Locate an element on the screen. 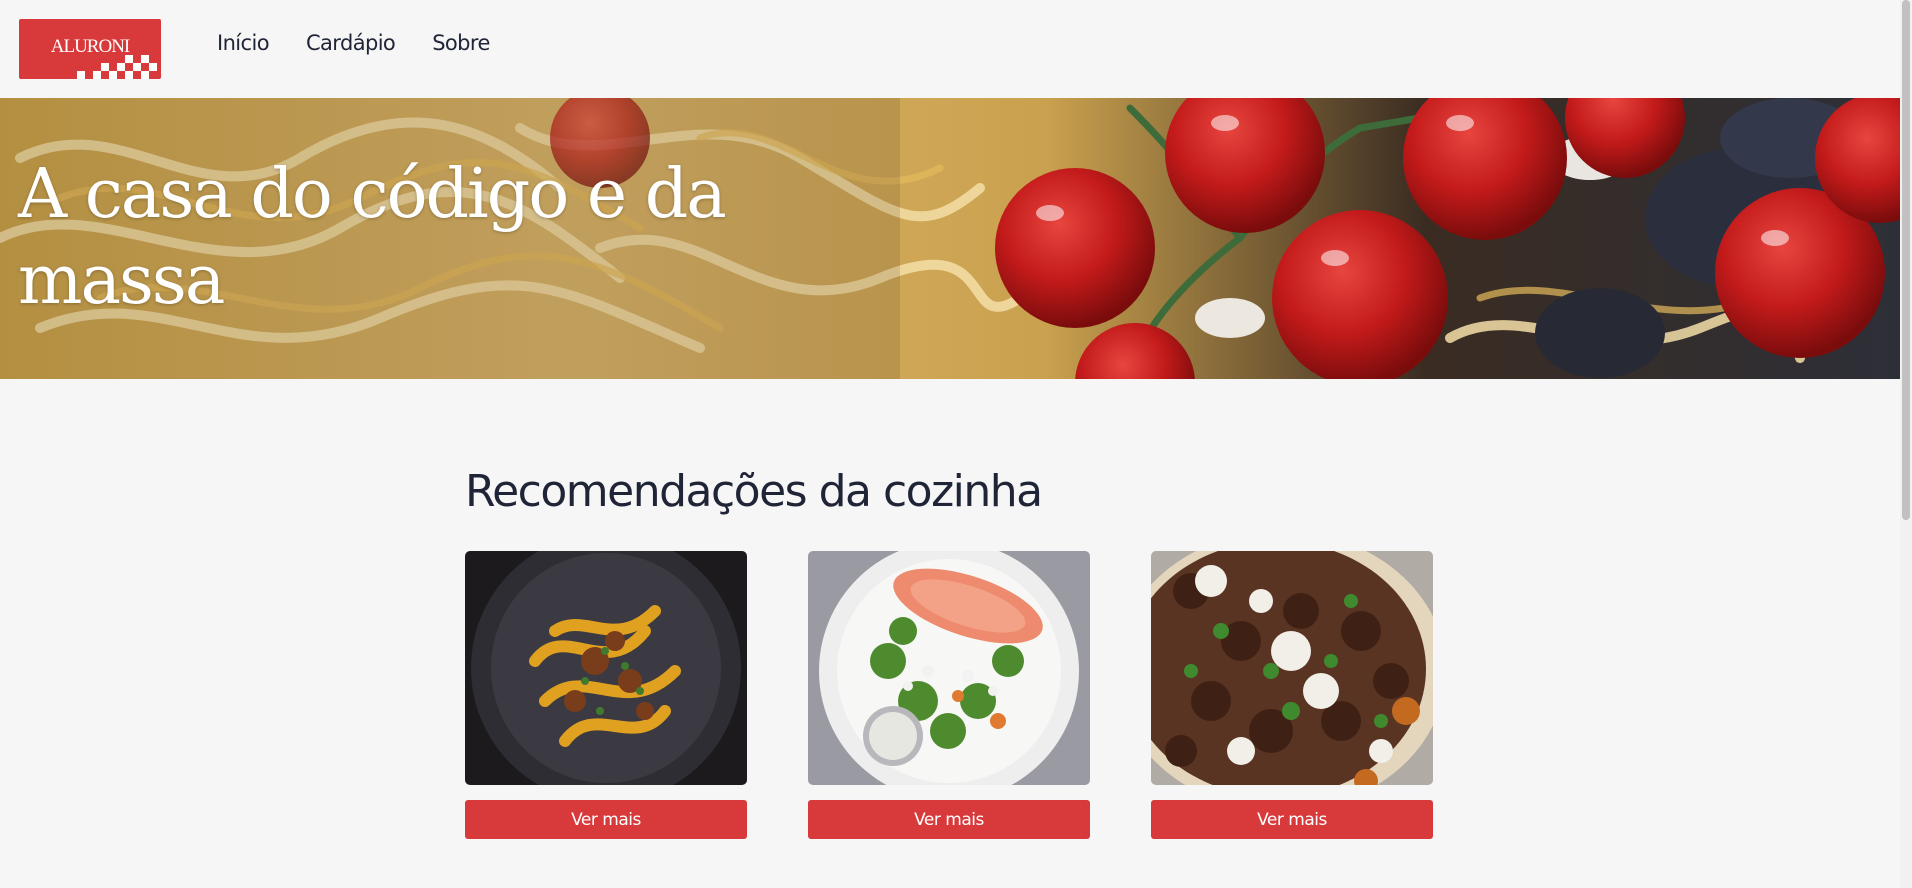  logo: ALURONI is located at coordinates (90, 49).